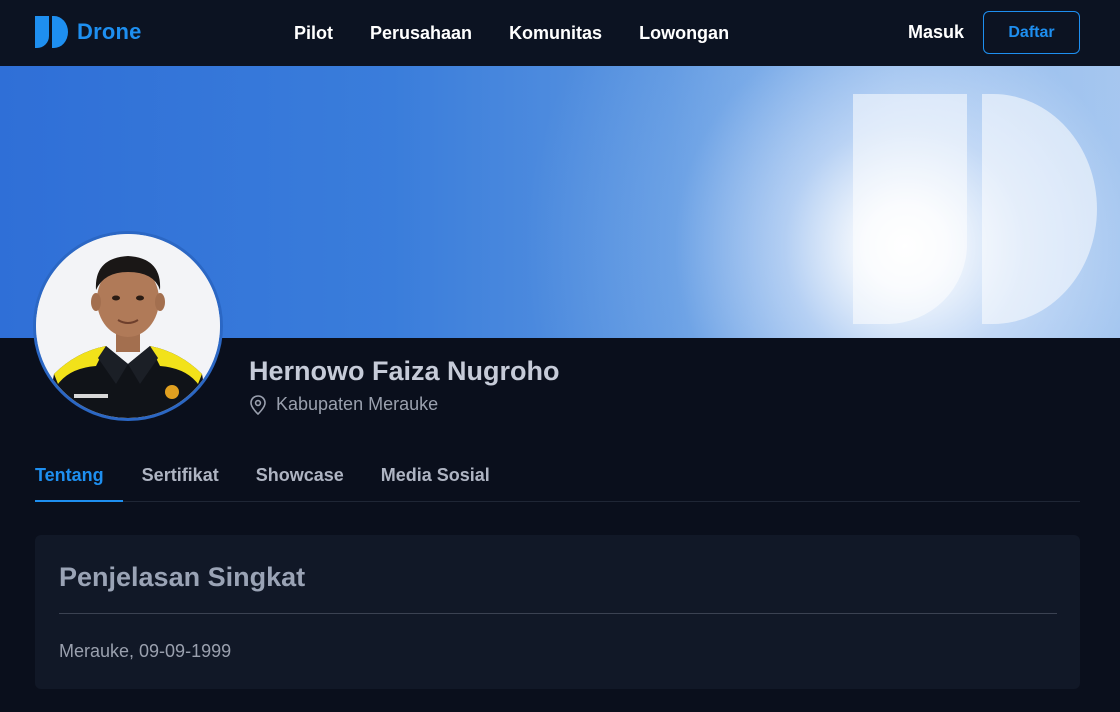 This screenshot has height=712, width=1120. What do you see at coordinates (684, 33) in the screenshot?
I see `nav-link-lowongan: Lowongan` at bounding box center [684, 33].